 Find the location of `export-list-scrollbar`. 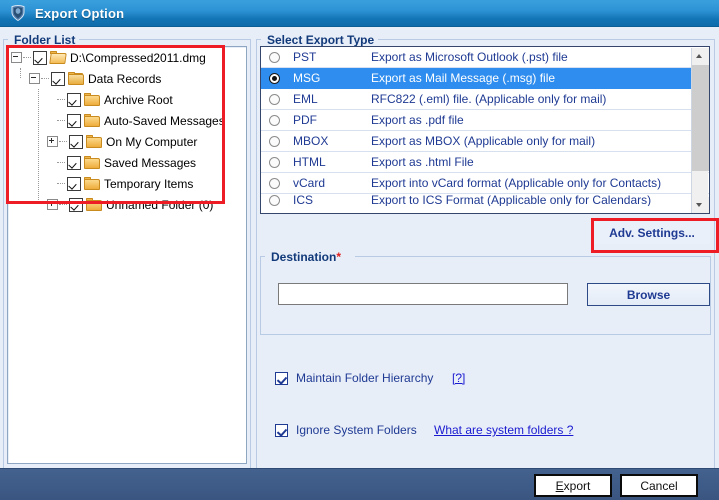

export-list-scrollbar is located at coordinates (700, 130).